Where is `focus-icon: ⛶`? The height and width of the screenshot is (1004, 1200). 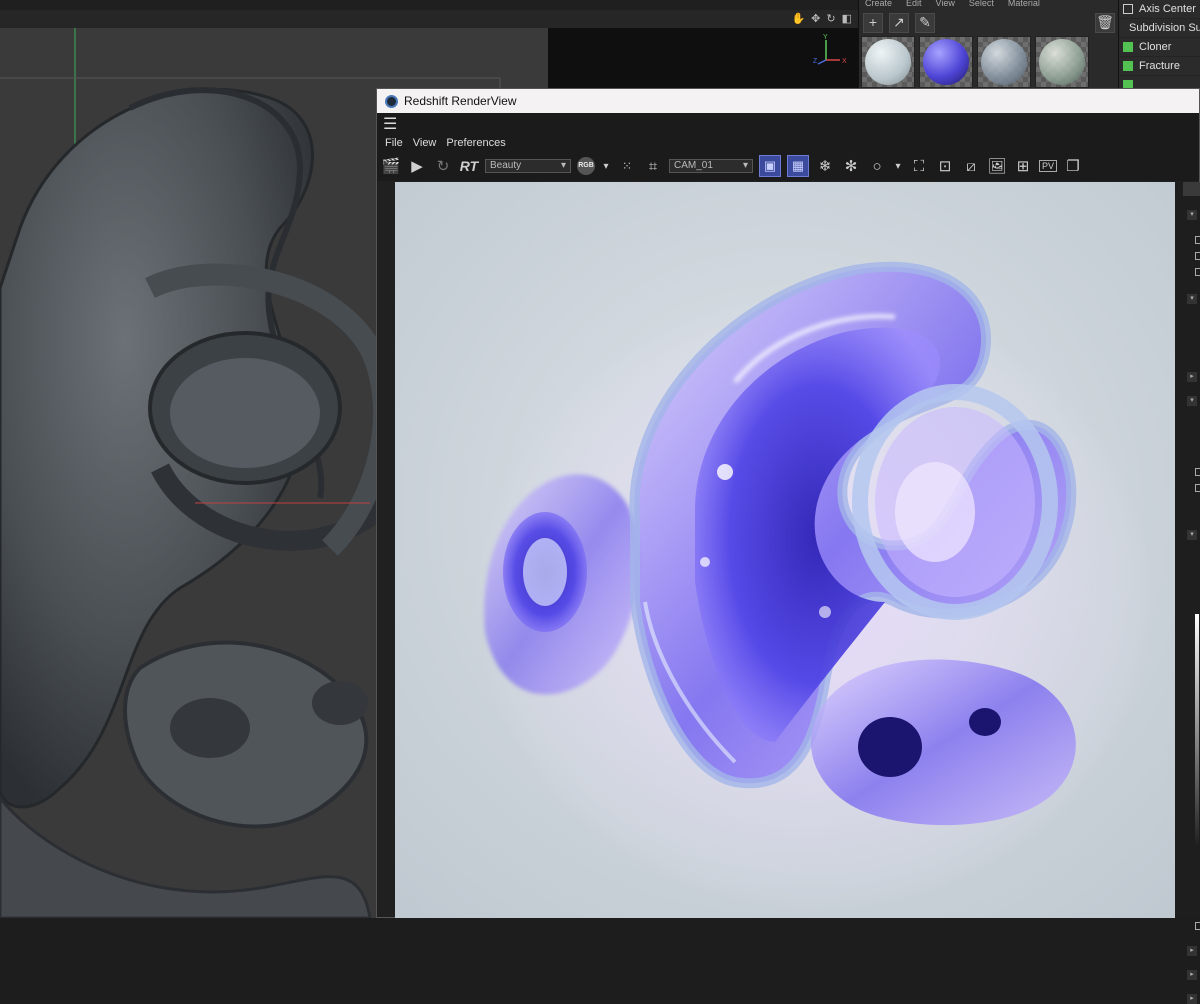
focus-icon: ⛶ is located at coordinates (919, 166).